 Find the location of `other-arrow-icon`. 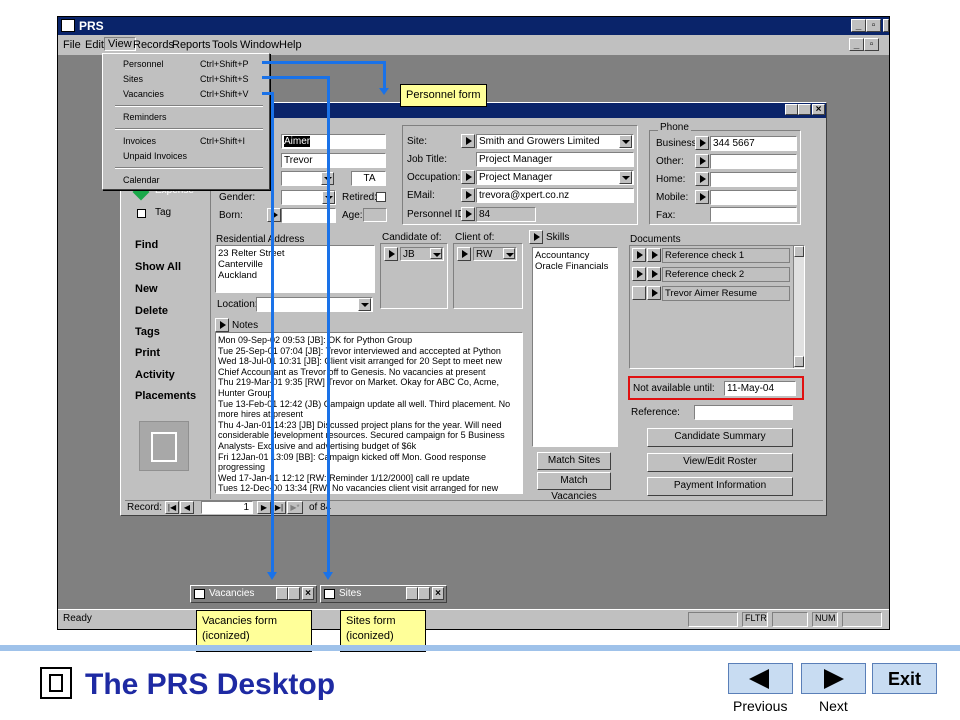

other-arrow-icon is located at coordinates (702, 161).